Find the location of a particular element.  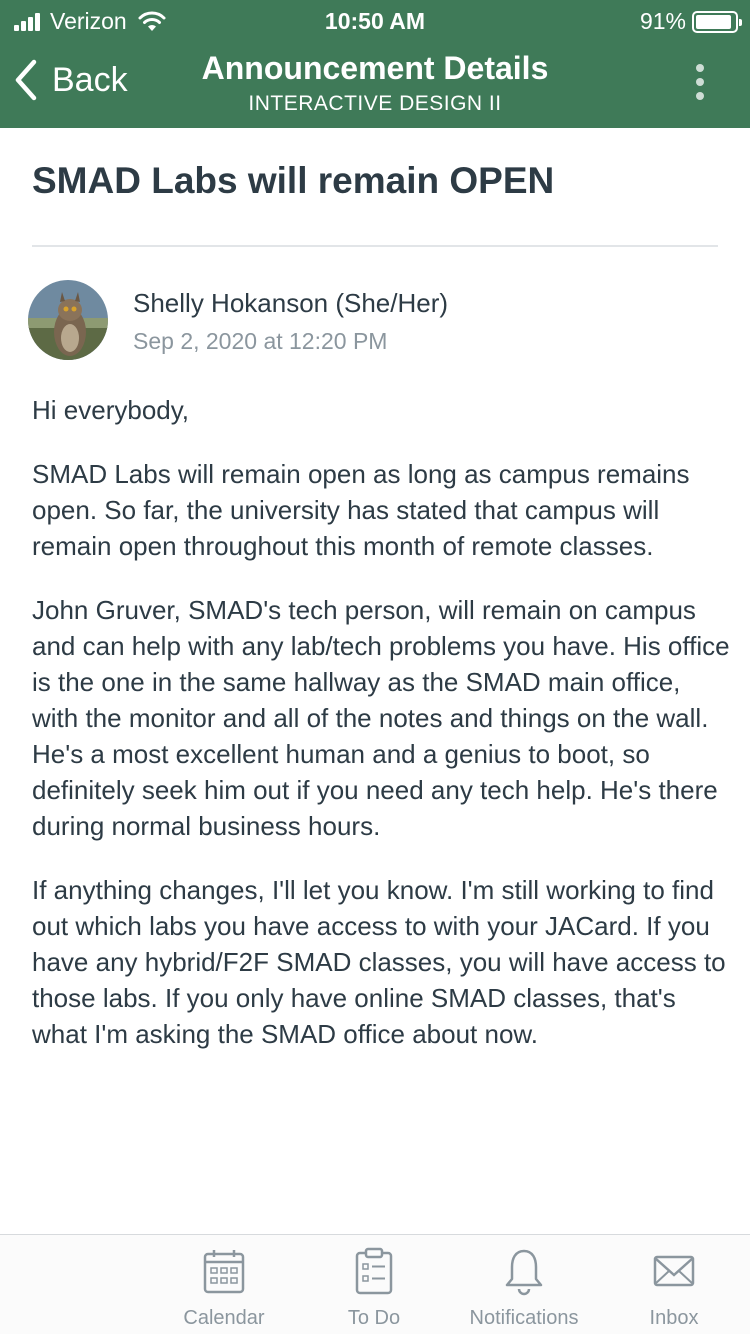

tab-label-calendar: Calendar is located at coordinates (224, 1318).